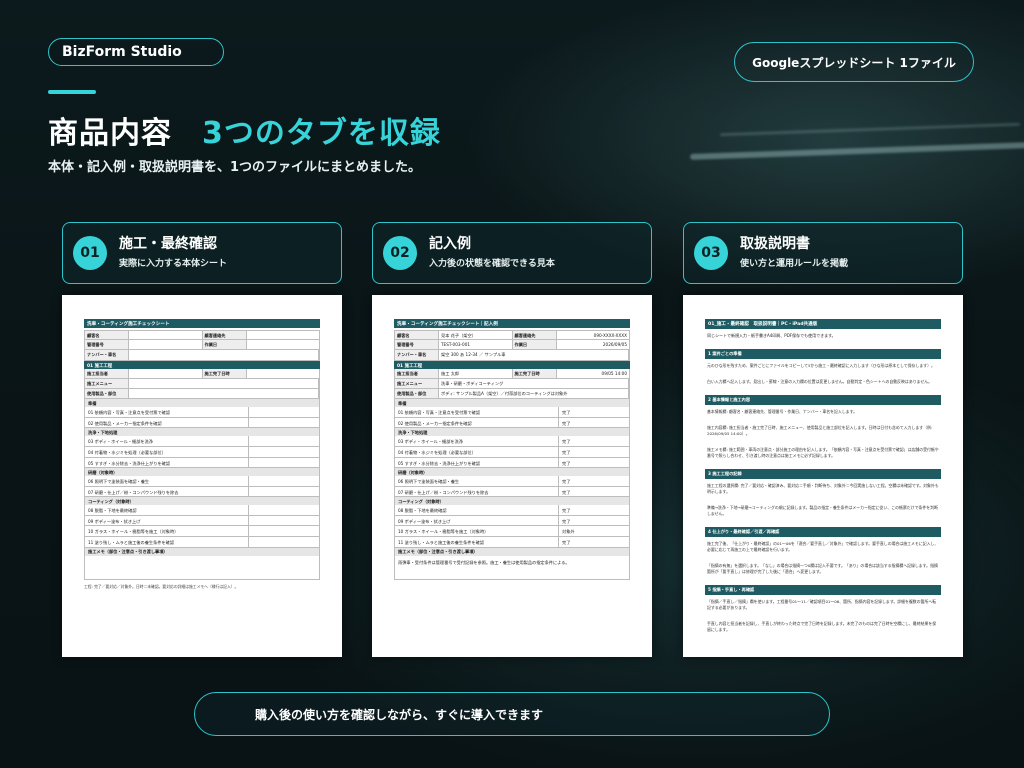 Image resolution: width=1024 pixels, height=768 pixels. I want to click on meta-row: 施工メニュー, so click(202, 383).